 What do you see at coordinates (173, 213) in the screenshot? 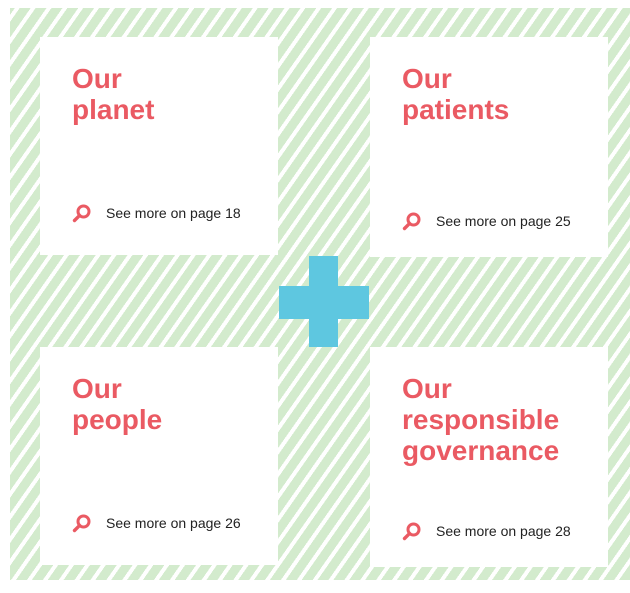
I see `see-more-label: See more on page 18` at bounding box center [173, 213].